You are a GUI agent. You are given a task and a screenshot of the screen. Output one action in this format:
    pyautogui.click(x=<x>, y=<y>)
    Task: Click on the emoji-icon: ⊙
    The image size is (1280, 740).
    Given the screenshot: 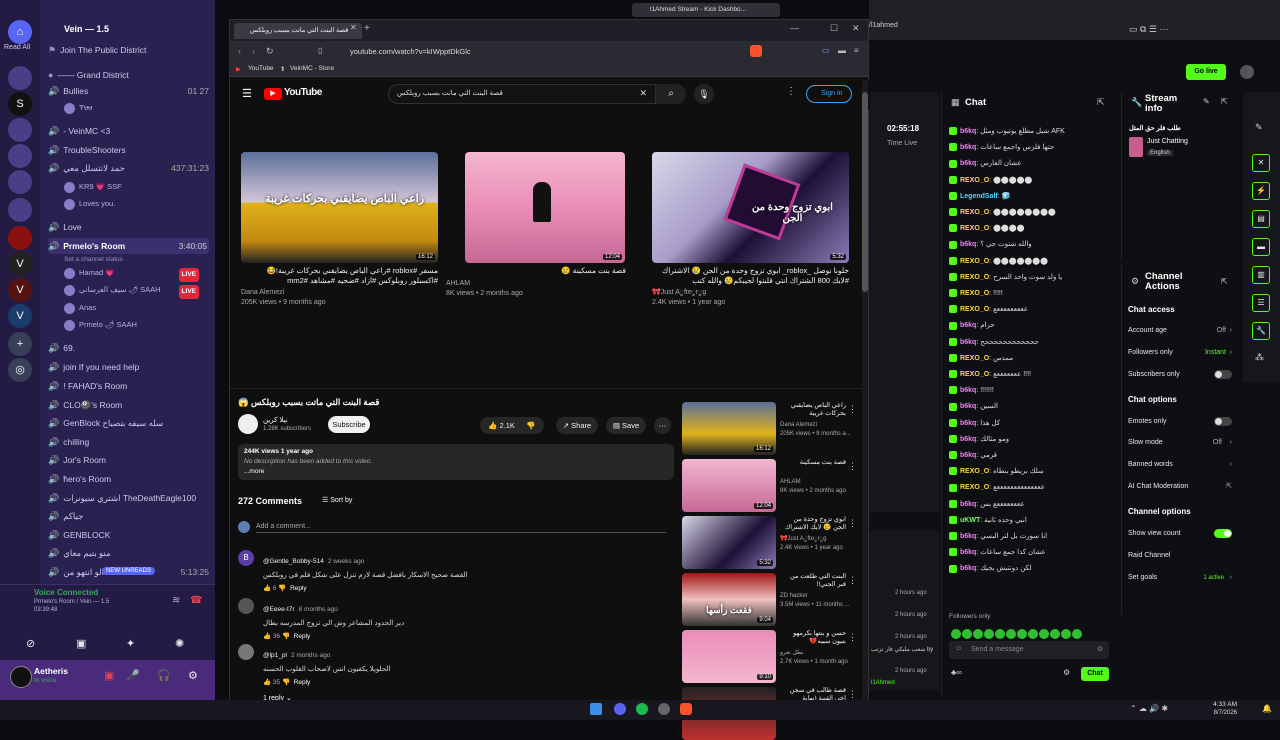 What is the action you would take?
    pyautogui.click(x=1100, y=649)
    